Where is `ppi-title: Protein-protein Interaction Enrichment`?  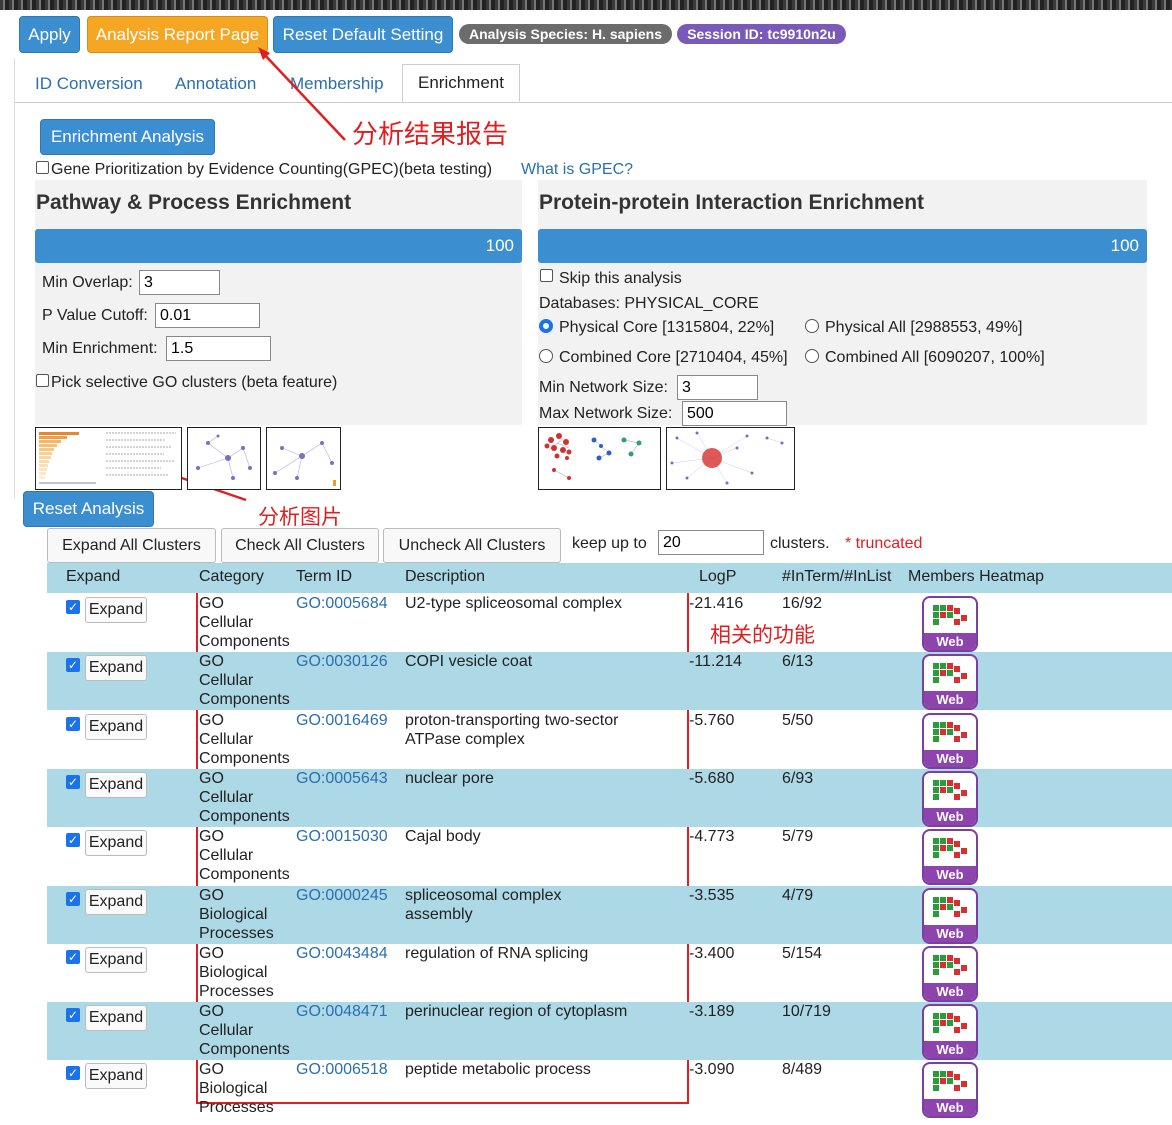
ppi-title: Protein-protein Interaction Enrichment is located at coordinates (732, 202).